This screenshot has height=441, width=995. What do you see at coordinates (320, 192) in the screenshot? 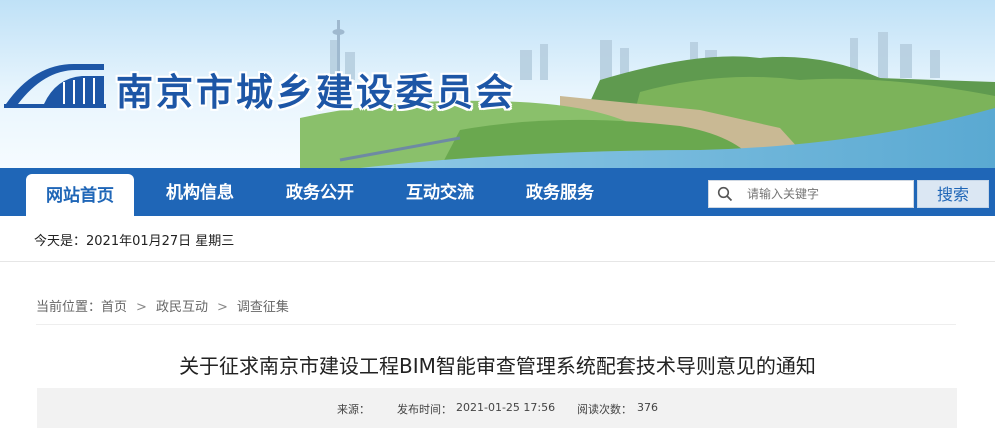
I see `nav-item-government-affairs: 政务公开` at bounding box center [320, 192].